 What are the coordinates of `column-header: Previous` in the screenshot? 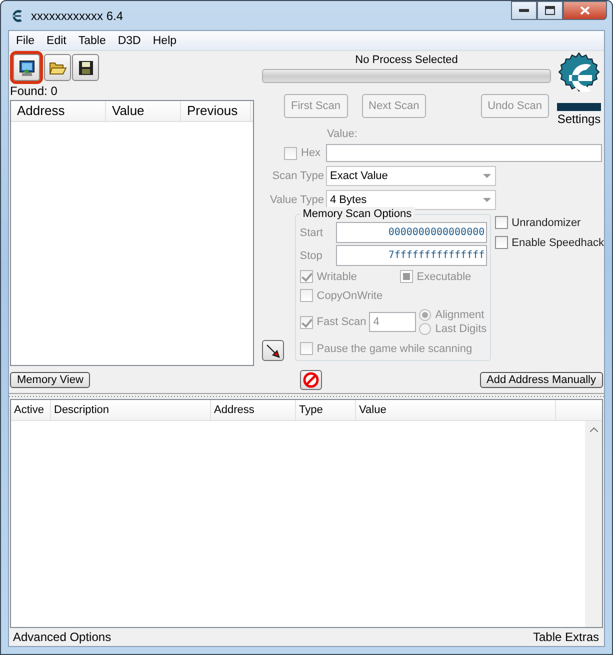 It's located at (216, 111).